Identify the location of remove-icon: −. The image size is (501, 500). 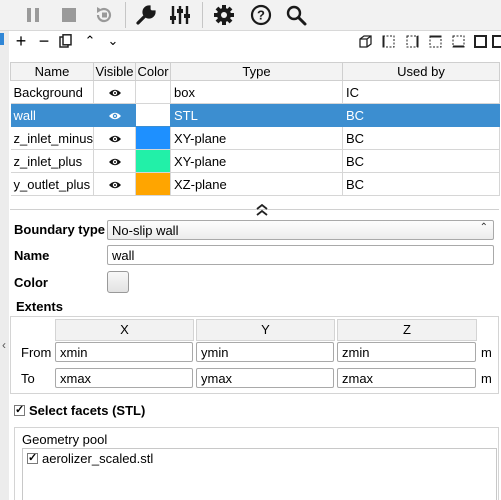
(44, 41).